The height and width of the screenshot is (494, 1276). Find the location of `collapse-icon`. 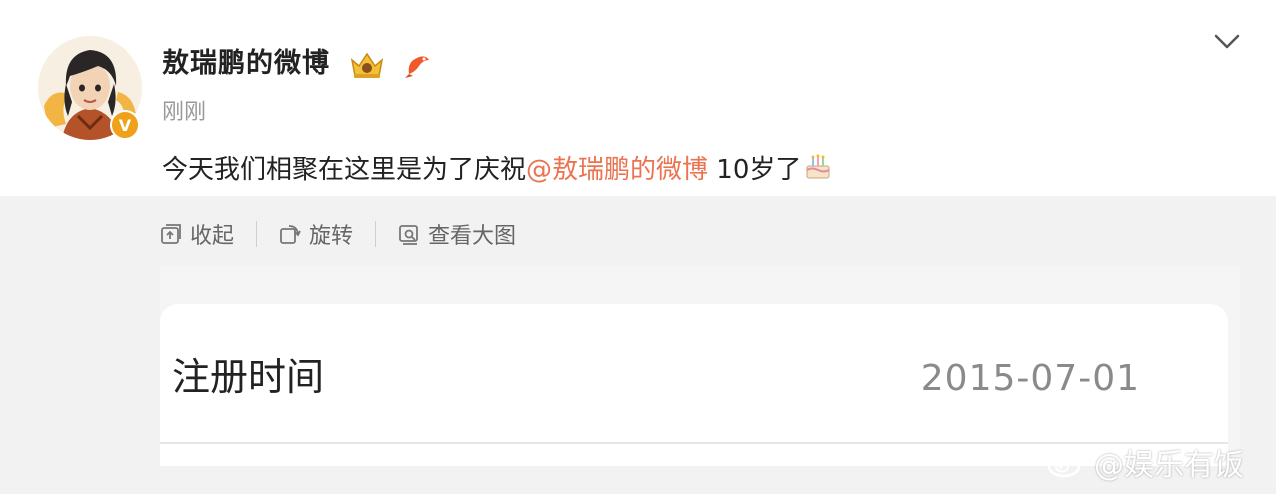

collapse-icon is located at coordinates (171, 234).